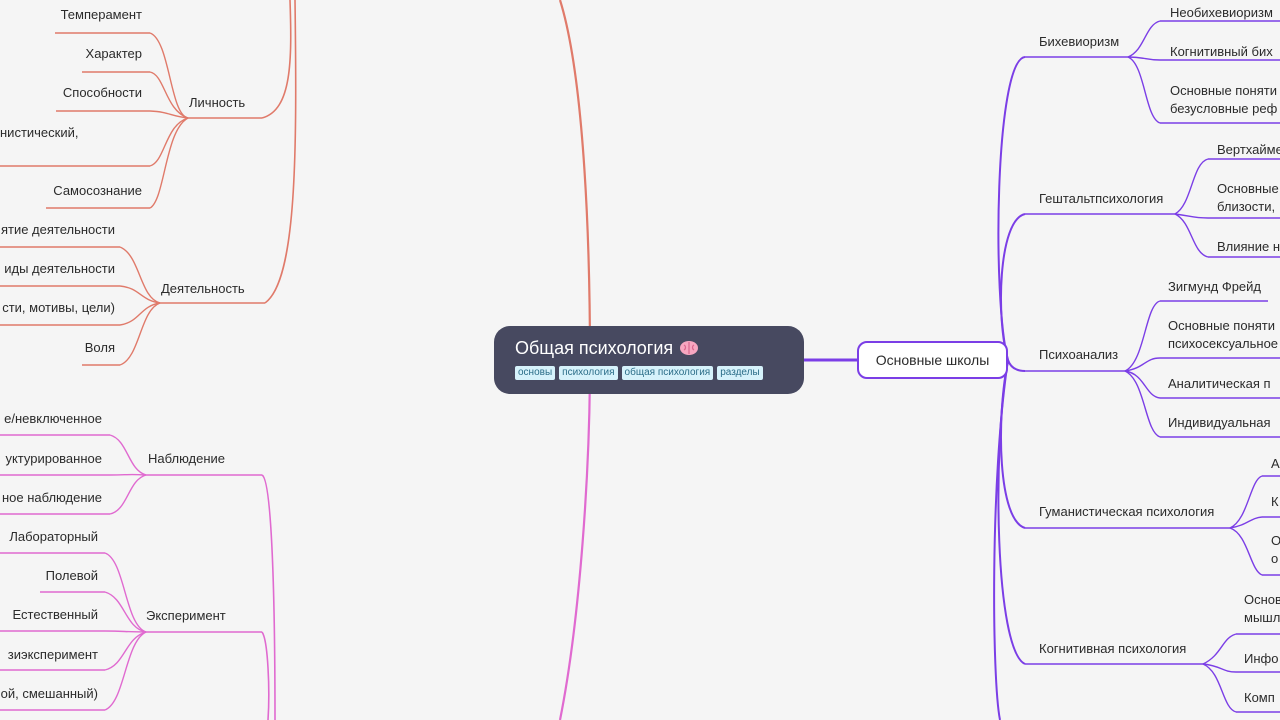 The height and width of the screenshot is (720, 1280). I want to click on node-abilities: Способности, so click(81, 93).